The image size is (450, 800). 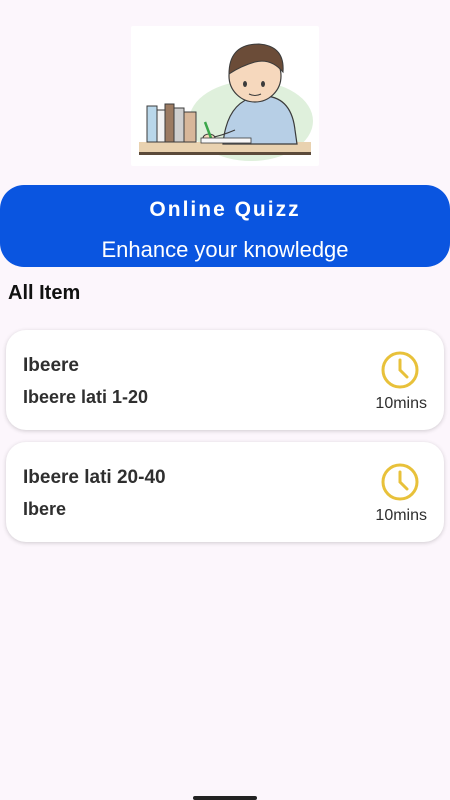 What do you see at coordinates (225, 226) in the screenshot?
I see `header-banner: Online Quizz Enhance your knowledge` at bounding box center [225, 226].